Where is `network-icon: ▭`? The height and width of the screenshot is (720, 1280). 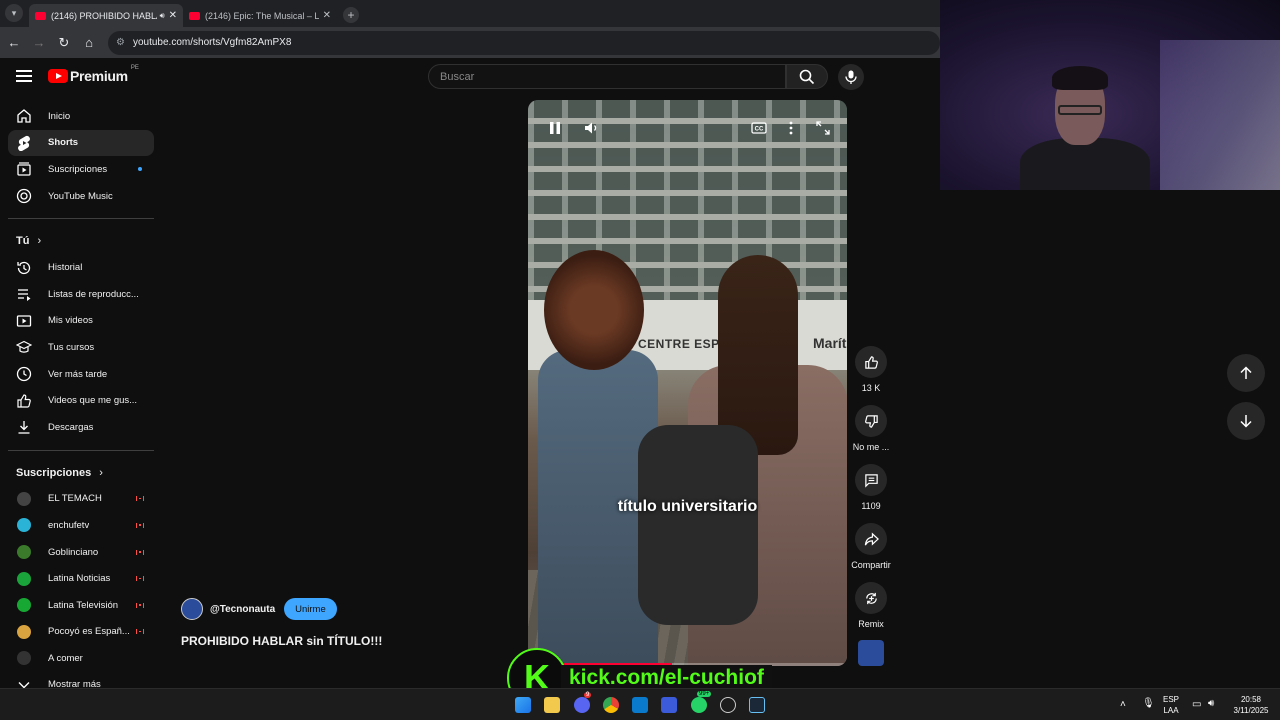
network-icon: ▭ is located at coordinates (1196, 704).